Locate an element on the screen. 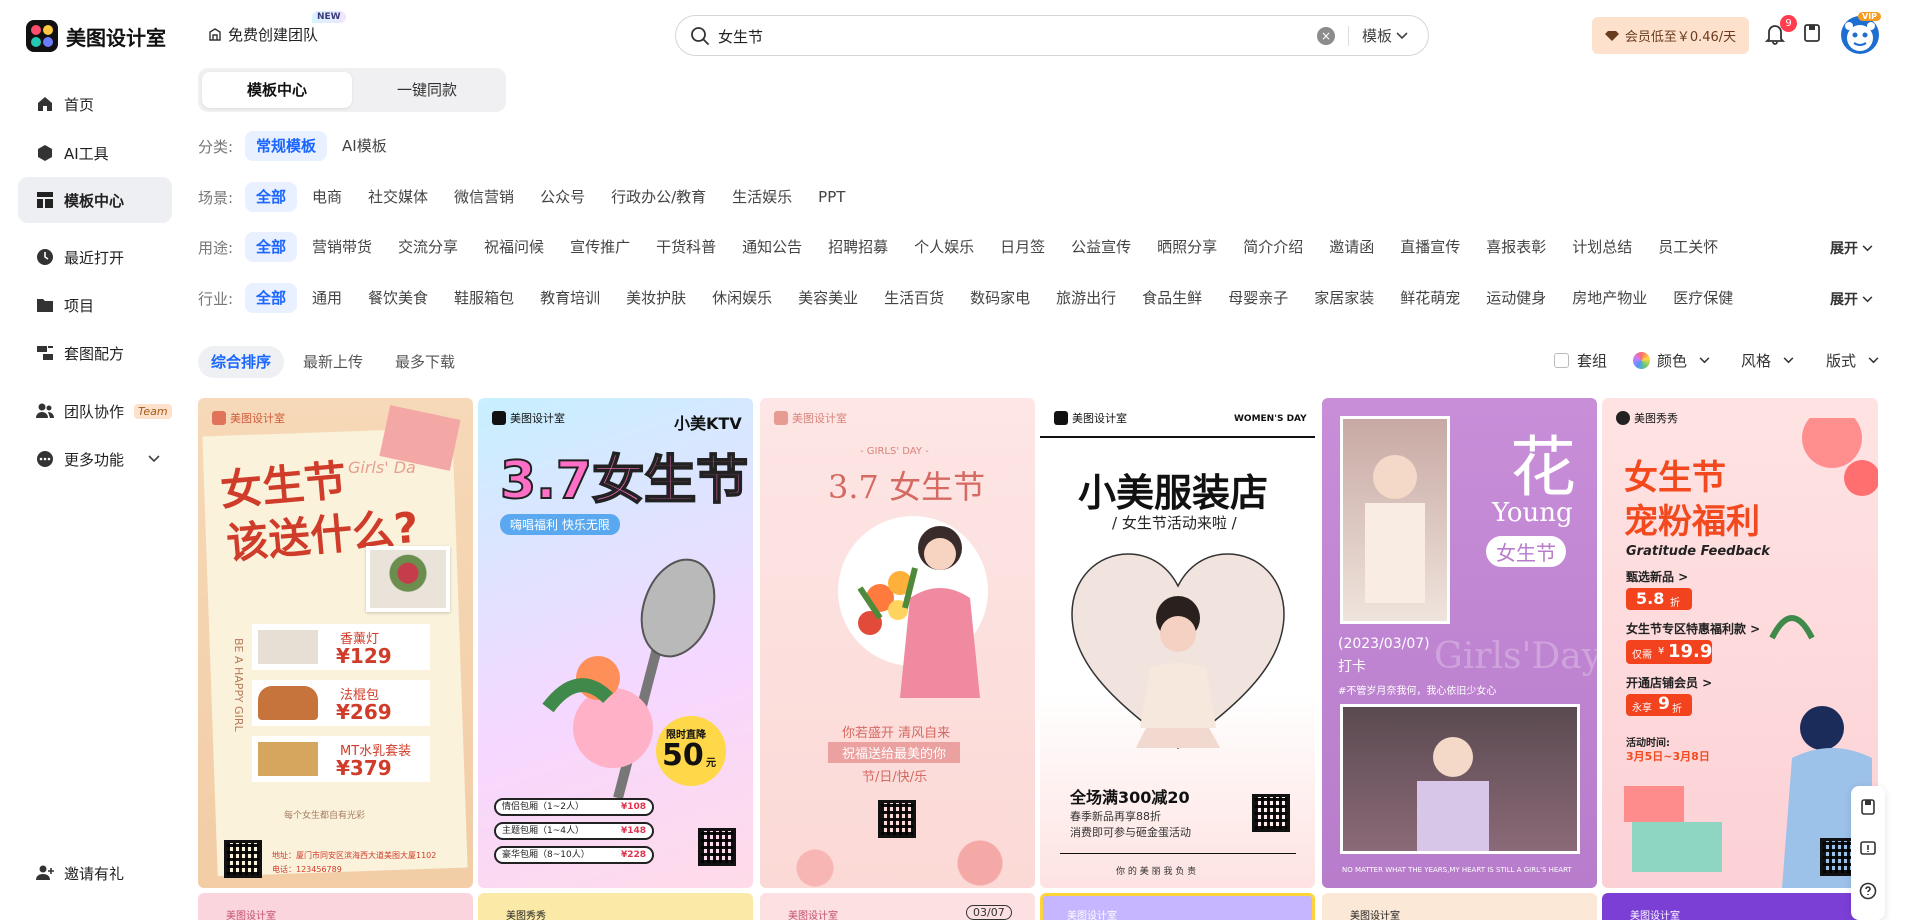  chip-scene: 社交媒体 is located at coordinates (398, 197).